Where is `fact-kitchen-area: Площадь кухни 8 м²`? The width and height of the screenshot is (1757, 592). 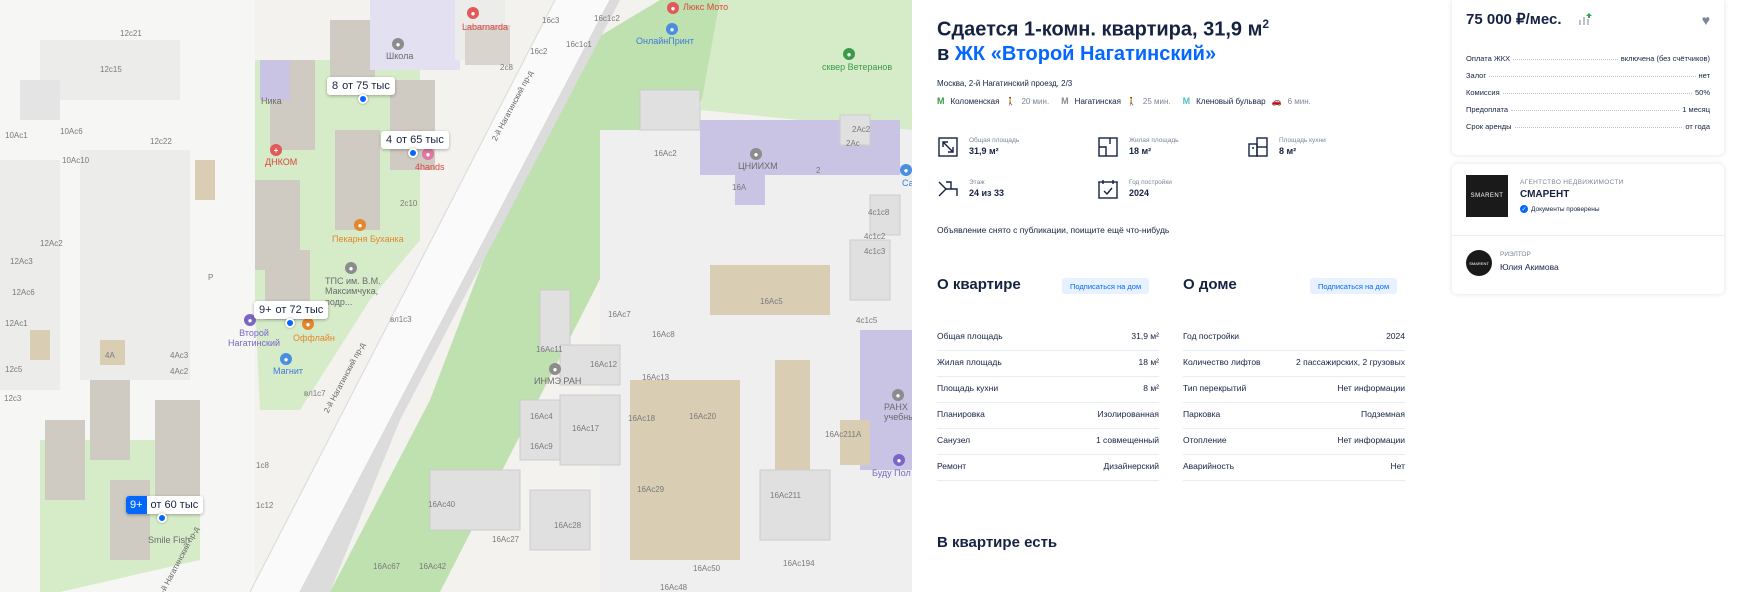
fact-kitchen-area: Площадь кухни 8 м² is located at coordinates (1286, 147).